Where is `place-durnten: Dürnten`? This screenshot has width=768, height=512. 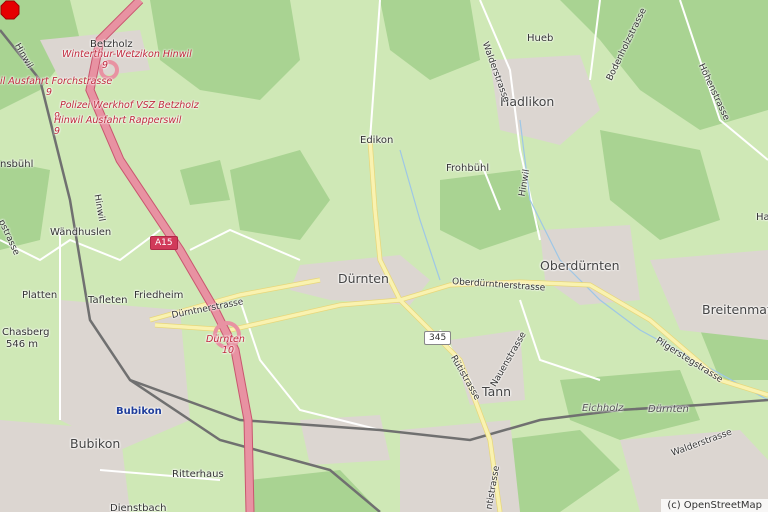
place-durnten: Dürnten is located at coordinates (363, 278).